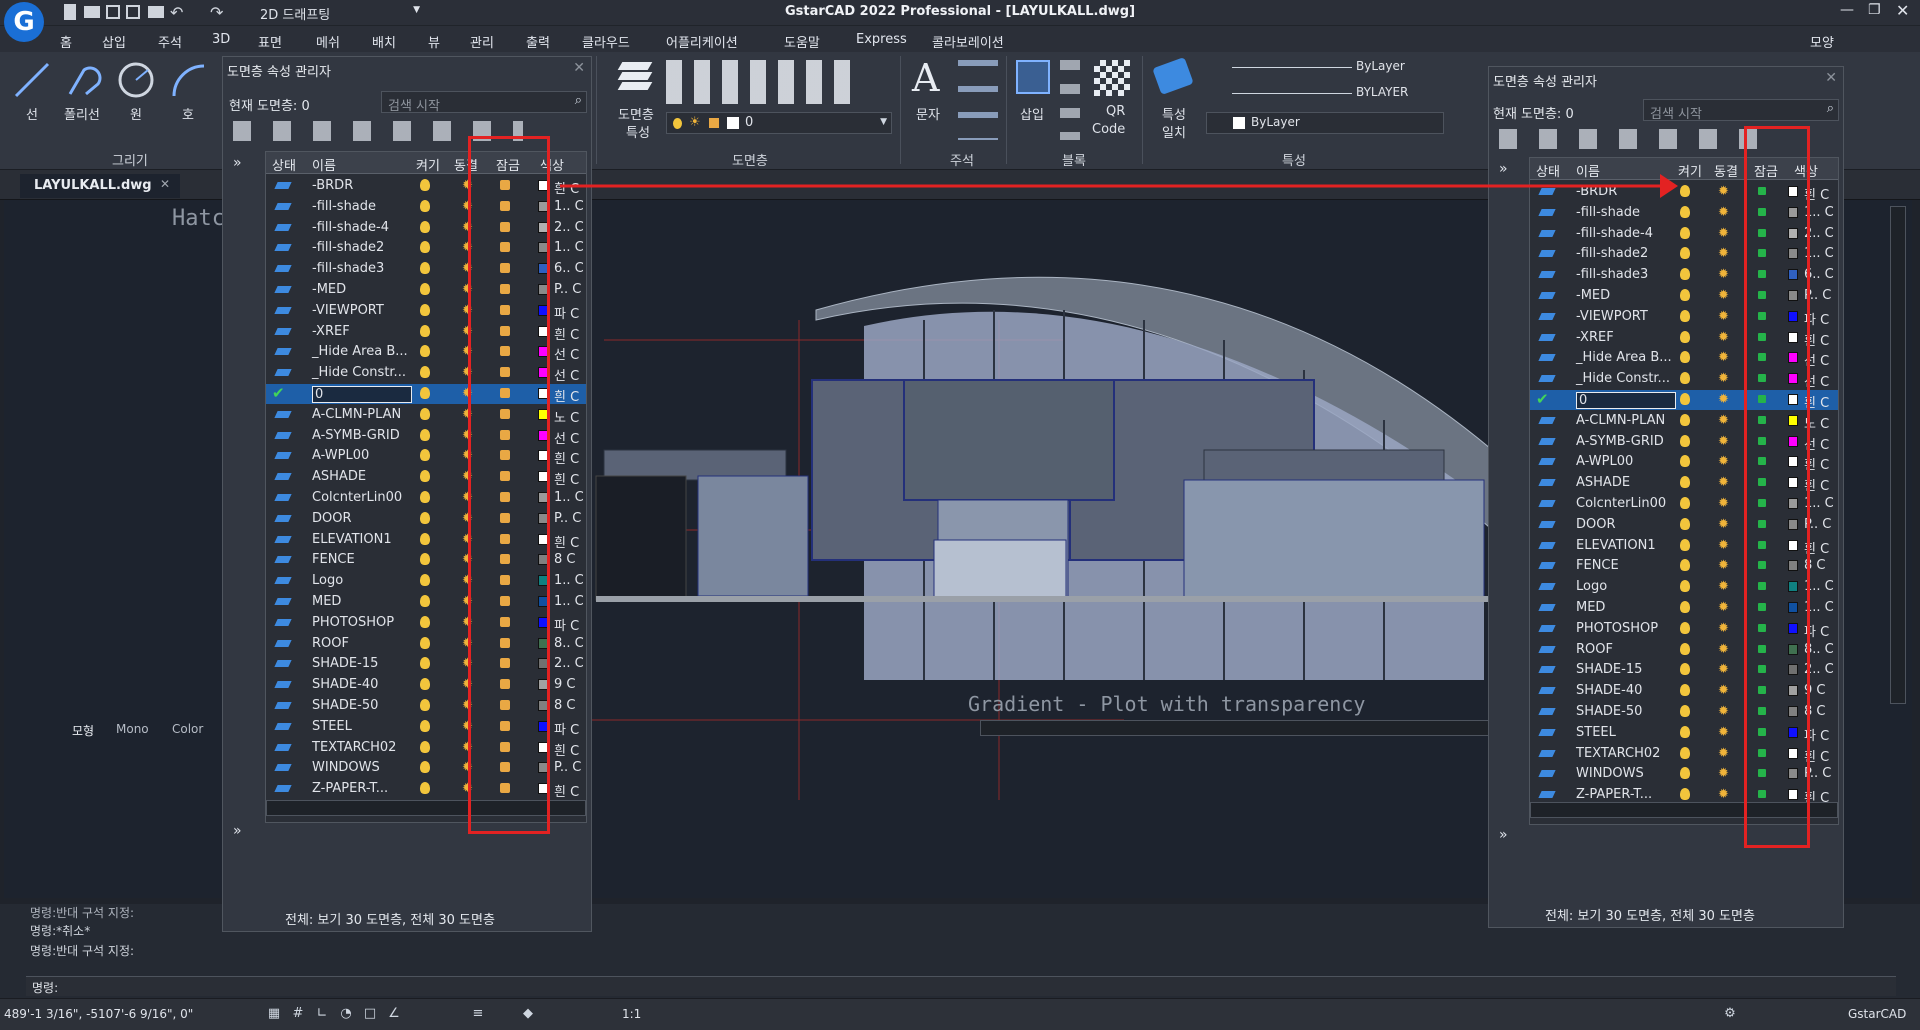 Image resolution: width=1920 pixels, height=1030 pixels. What do you see at coordinates (1597, 565) in the screenshot?
I see `layer-name: FENCE` at bounding box center [1597, 565].